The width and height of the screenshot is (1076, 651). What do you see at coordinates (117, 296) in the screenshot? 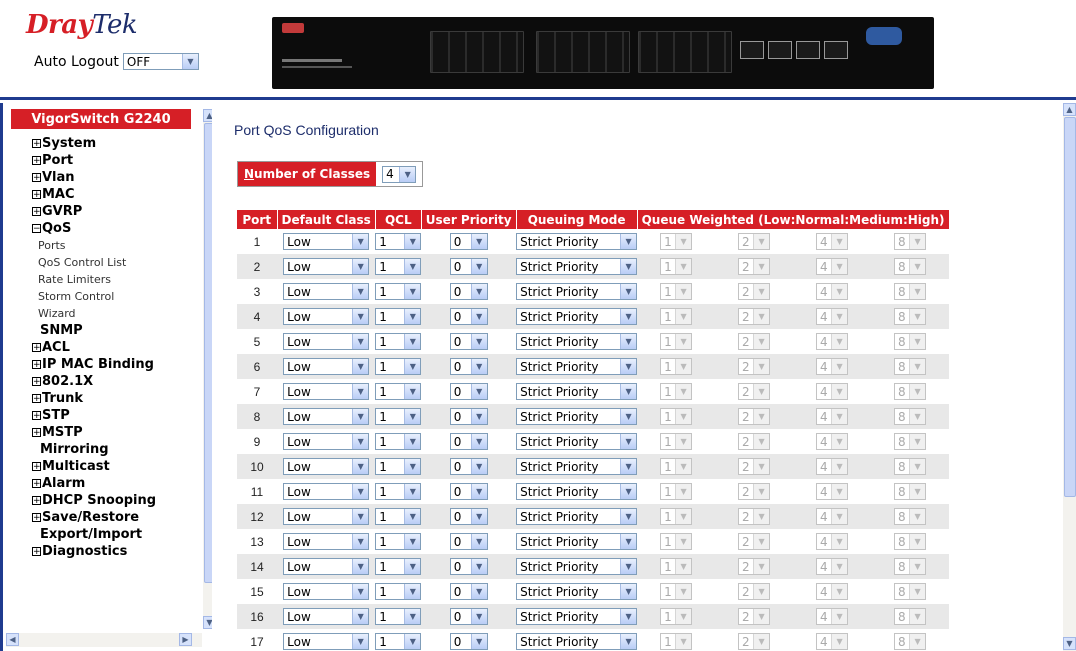
I see `sidebar-subitem-storm-control: Storm Control` at bounding box center [117, 296].